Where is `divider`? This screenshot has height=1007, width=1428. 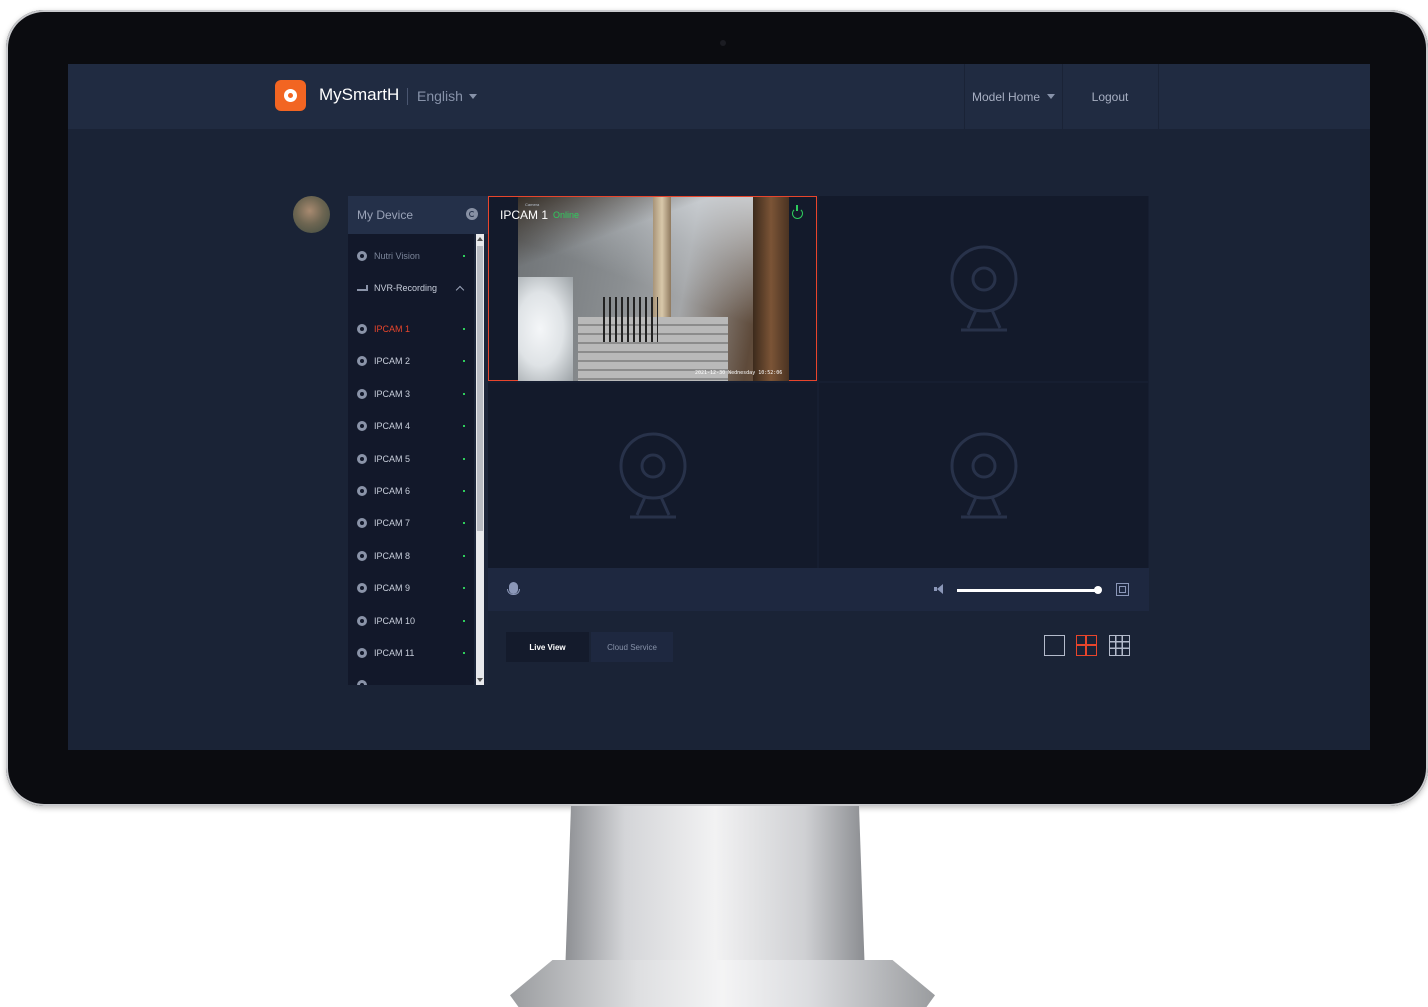
divider is located at coordinates (407, 96).